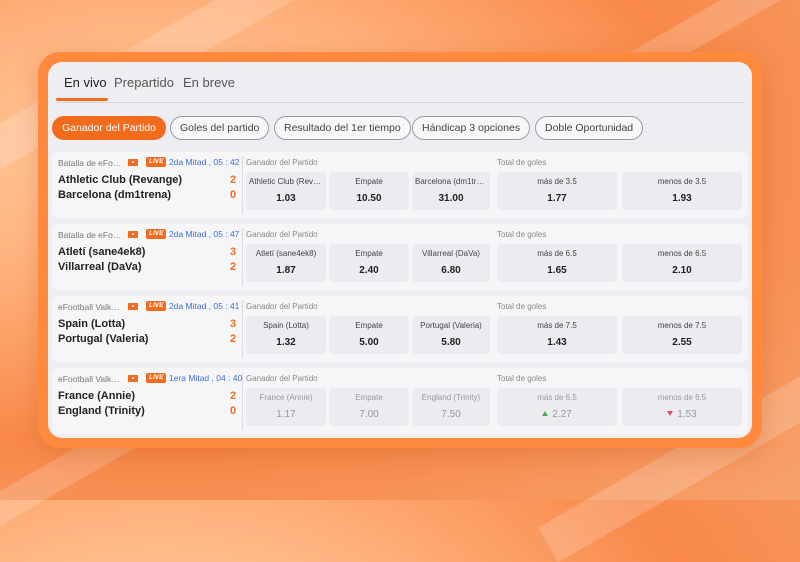 The image size is (800, 562). Describe the element at coordinates (342, 128) in the screenshot. I see `filter-resultado-1er-tiempo: Resultado del 1er tiempo` at that location.